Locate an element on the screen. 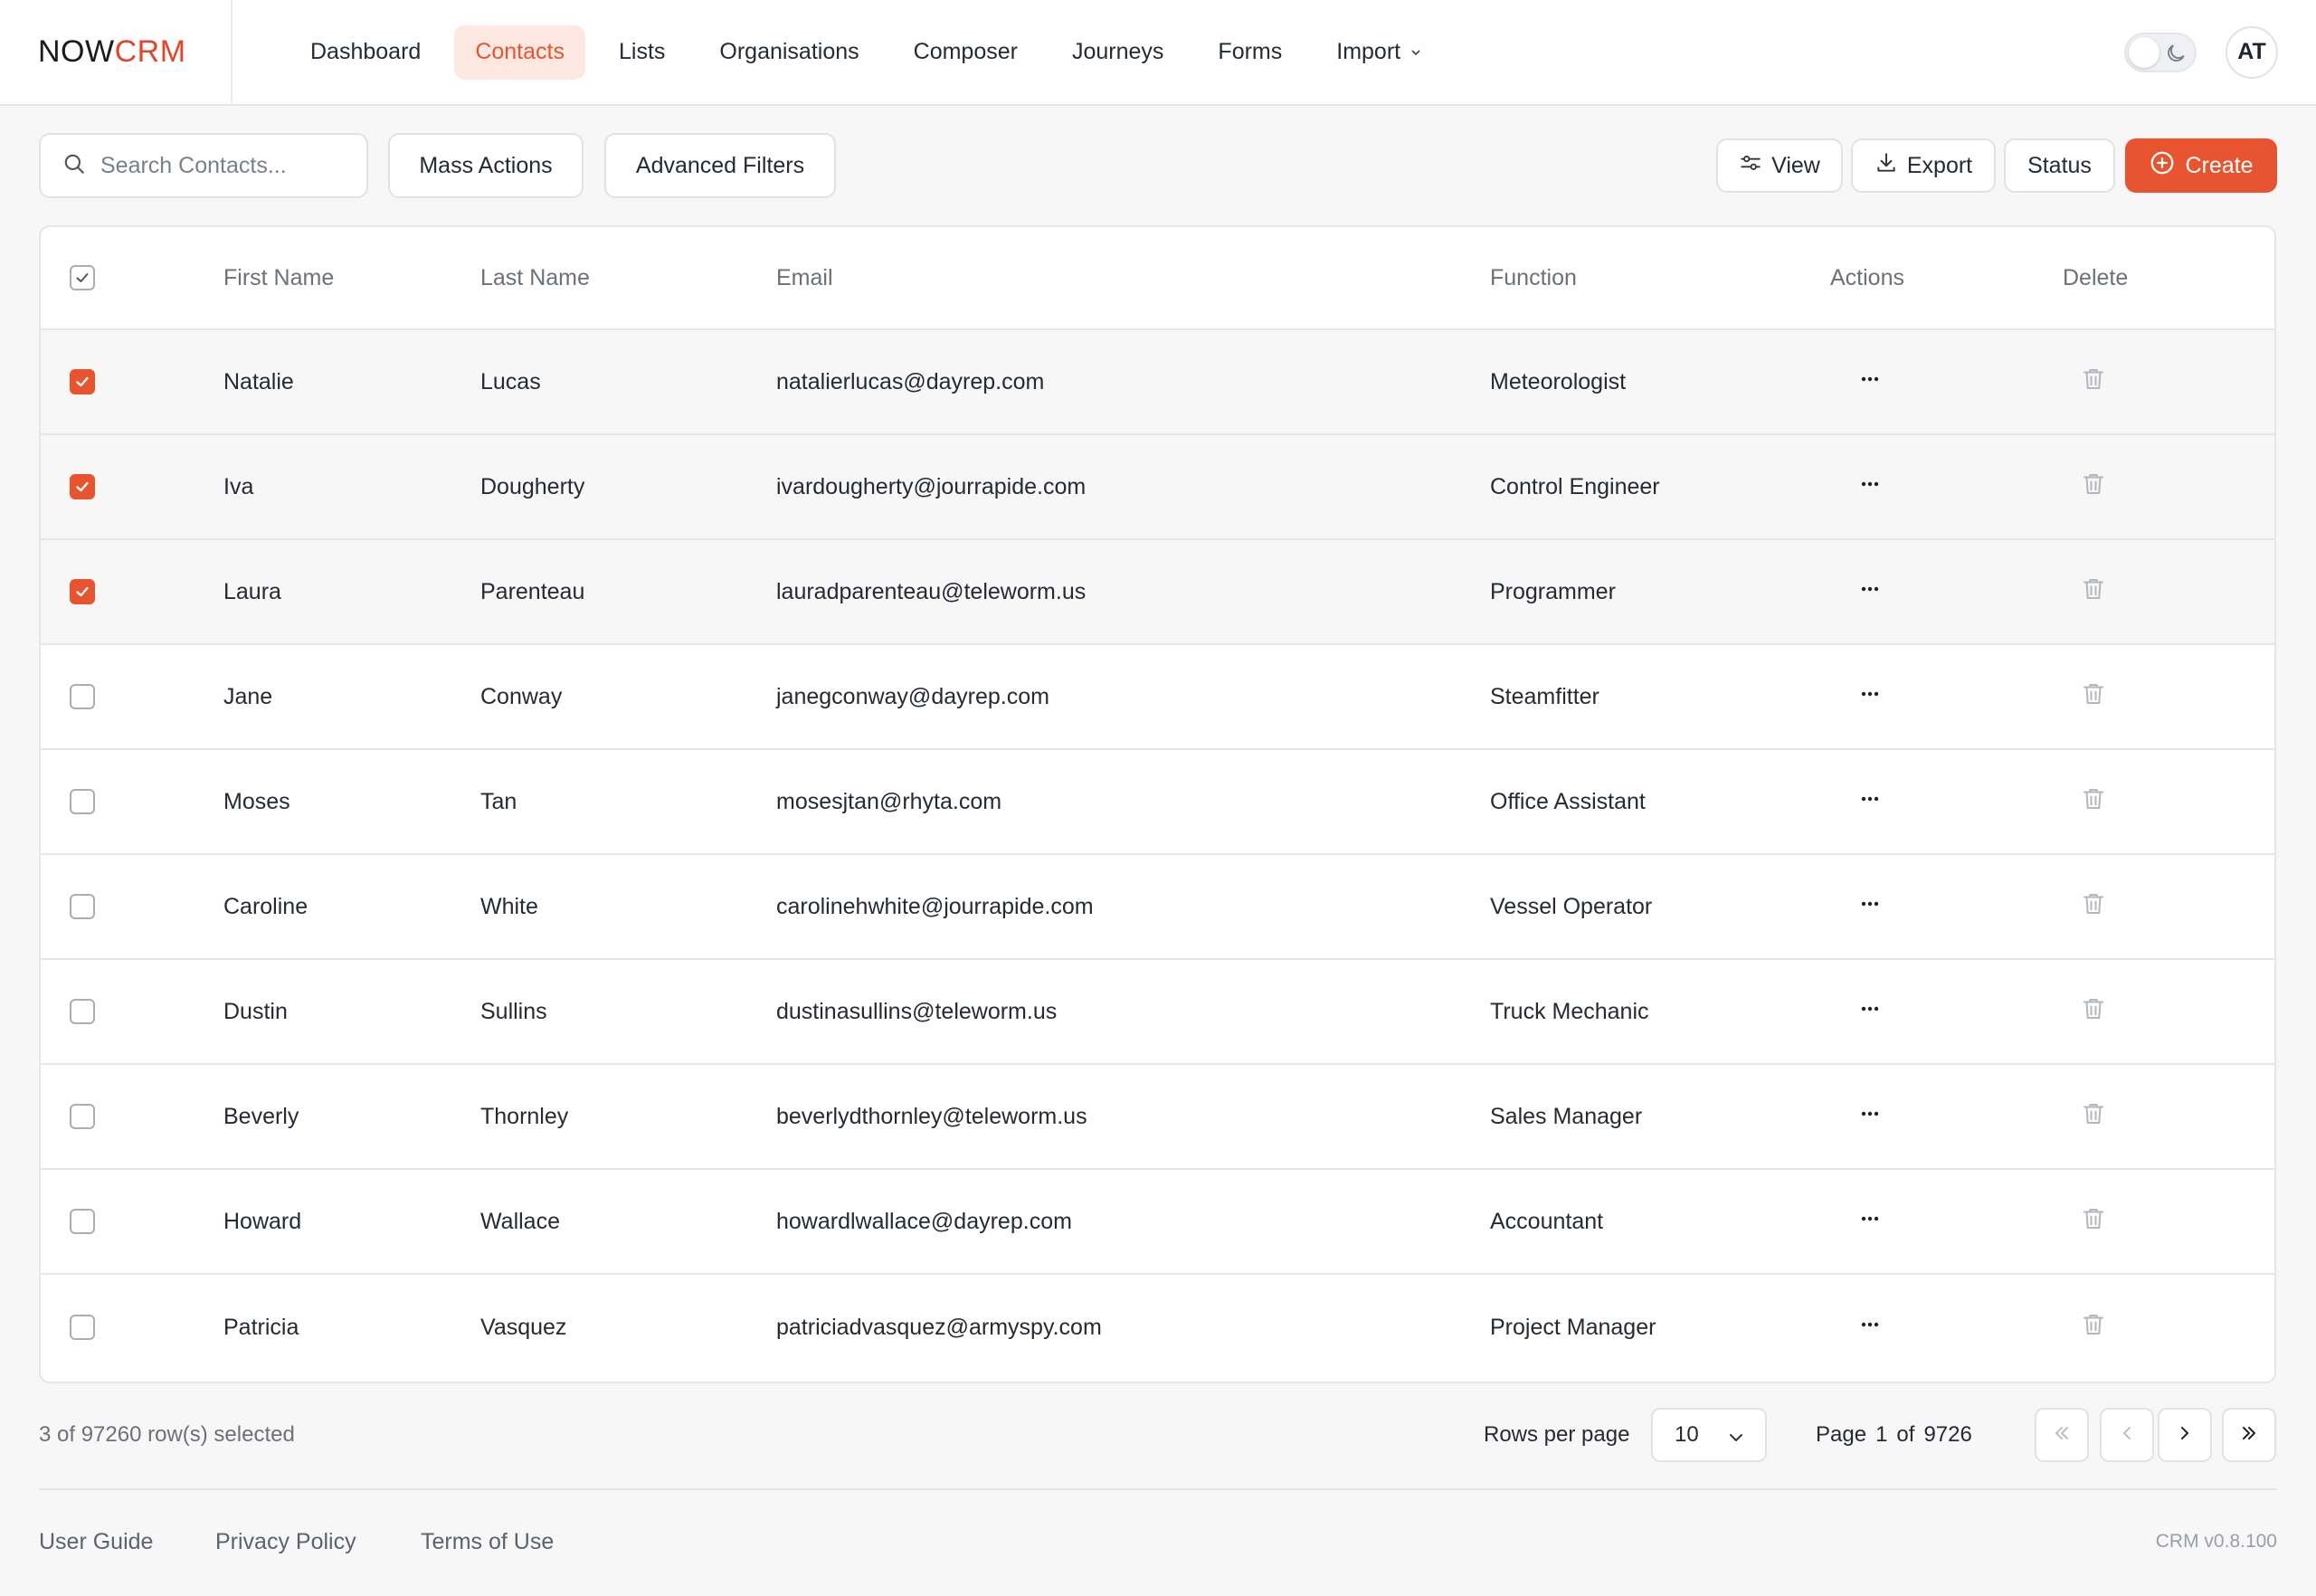  trash-icon is located at coordinates (2093, 1117).